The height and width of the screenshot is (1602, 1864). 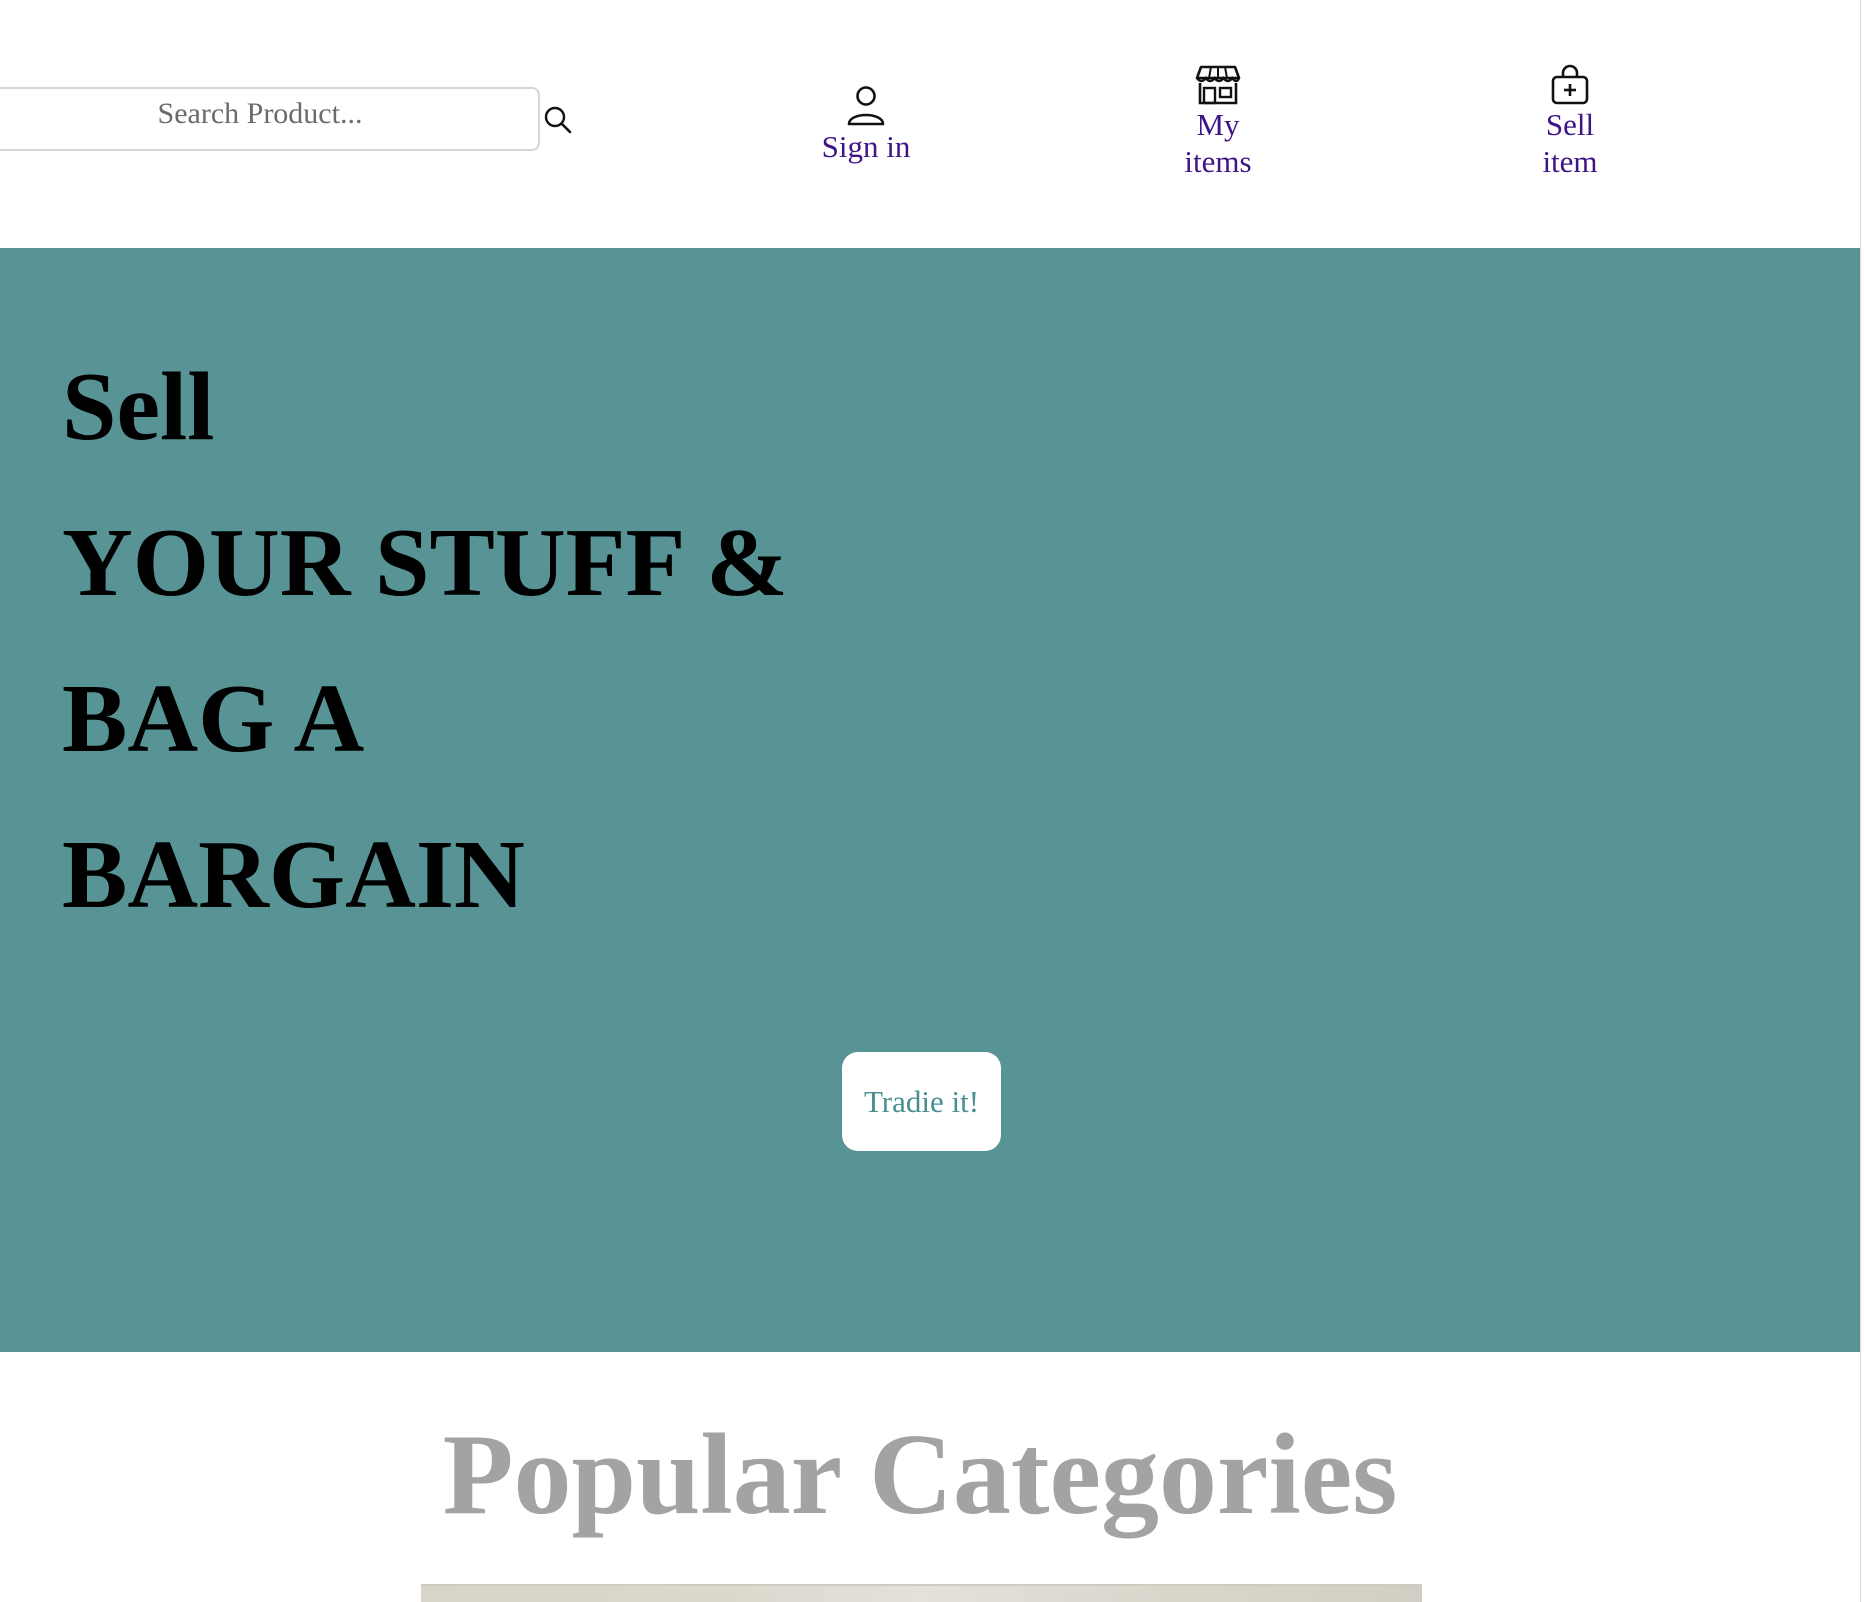 I want to click on search-button, so click(x=558, y=120).